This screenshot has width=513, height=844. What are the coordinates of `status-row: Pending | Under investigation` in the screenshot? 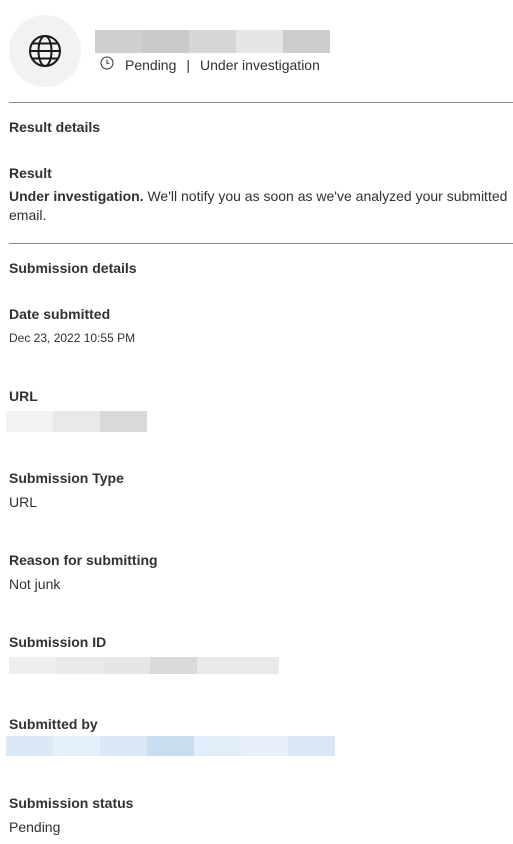 It's located at (210, 64).